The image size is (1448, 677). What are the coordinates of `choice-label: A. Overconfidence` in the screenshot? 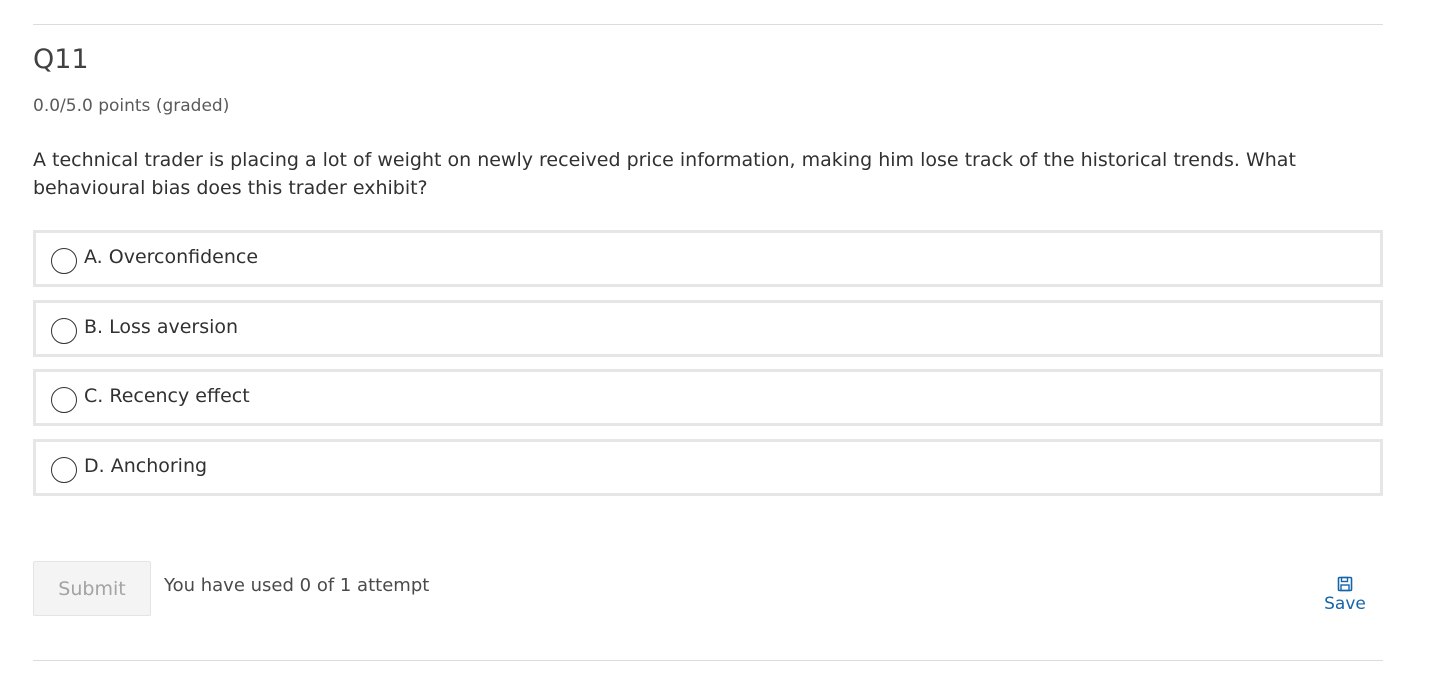 It's located at (171, 257).